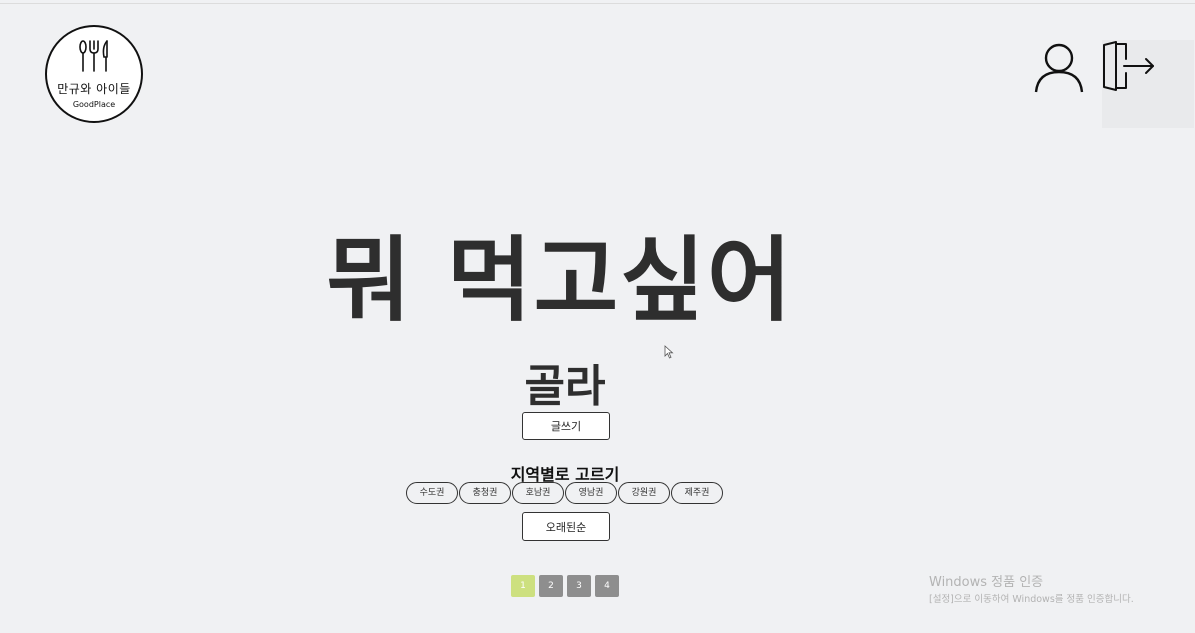  I want to click on region-chungcheong-button: 충청권, so click(485, 493).